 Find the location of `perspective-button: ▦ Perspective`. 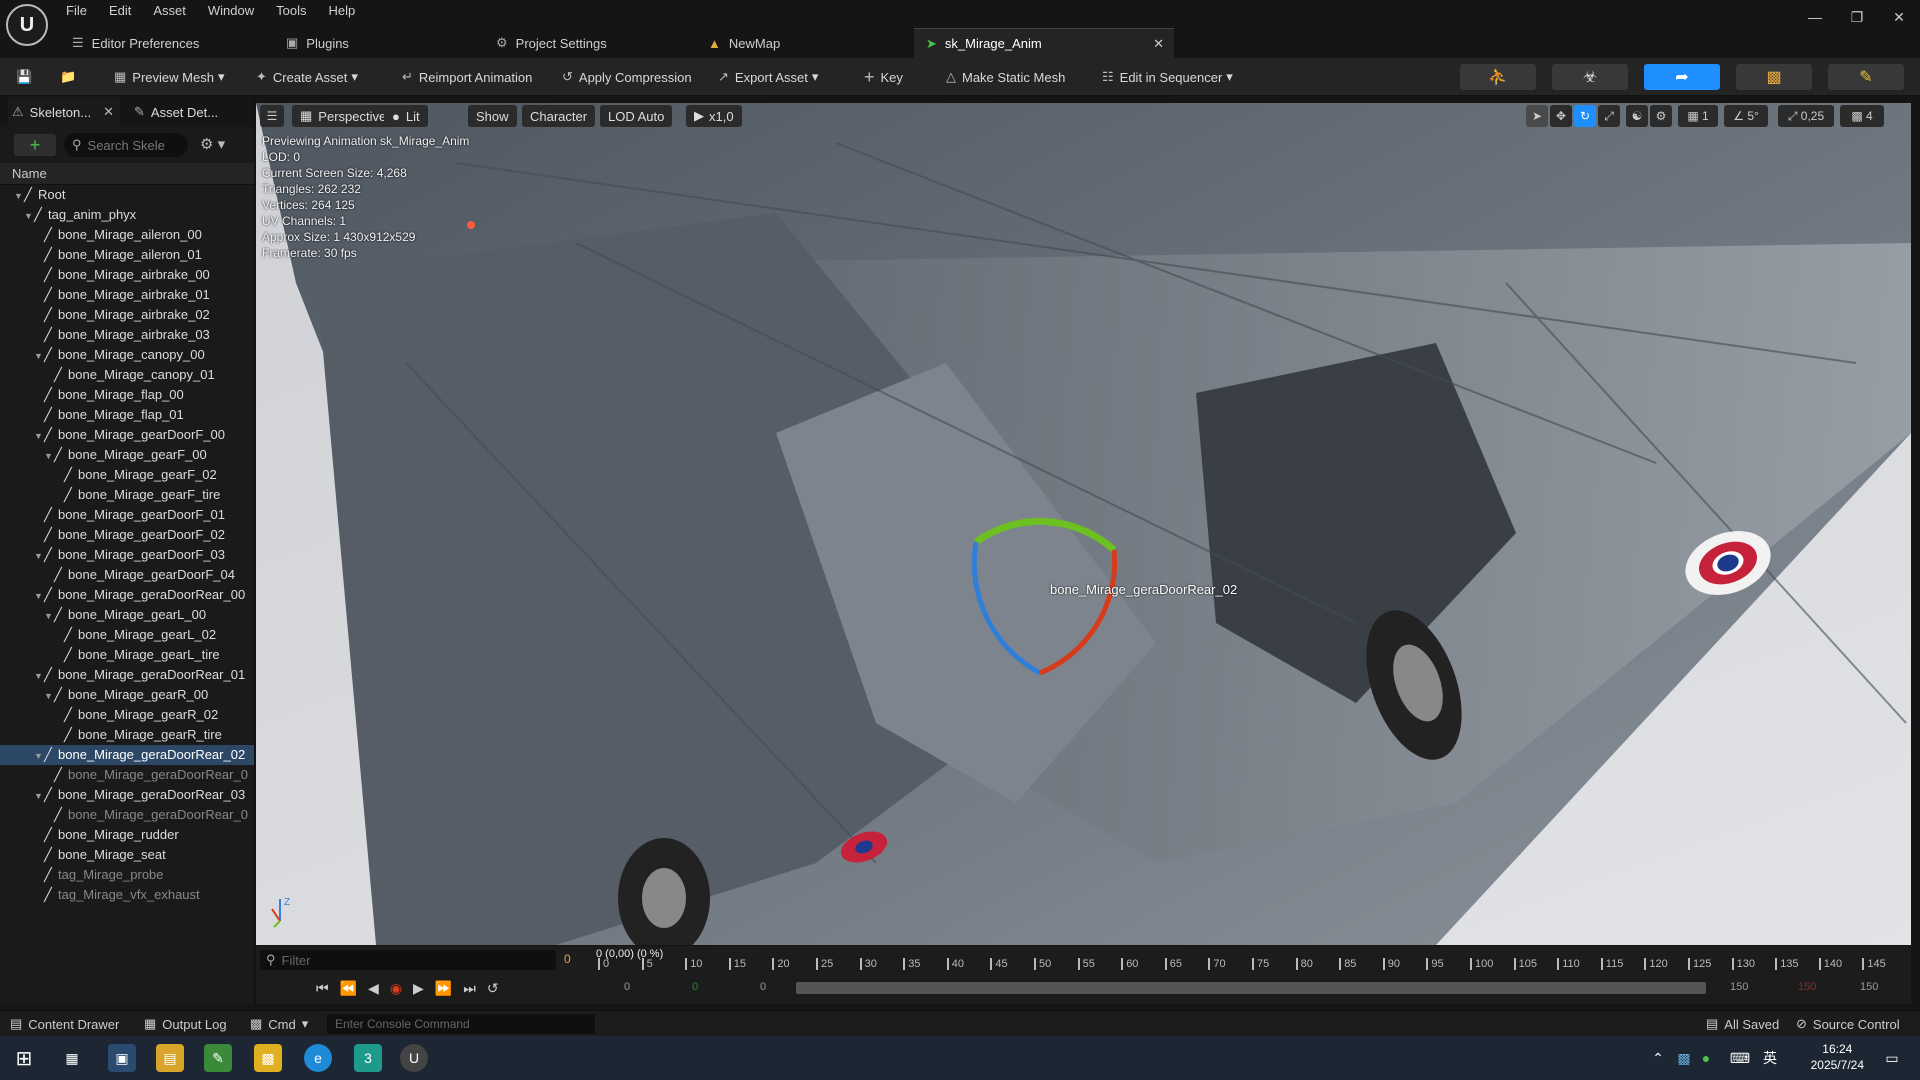

perspective-button: ▦ Perspective is located at coordinates (343, 116).